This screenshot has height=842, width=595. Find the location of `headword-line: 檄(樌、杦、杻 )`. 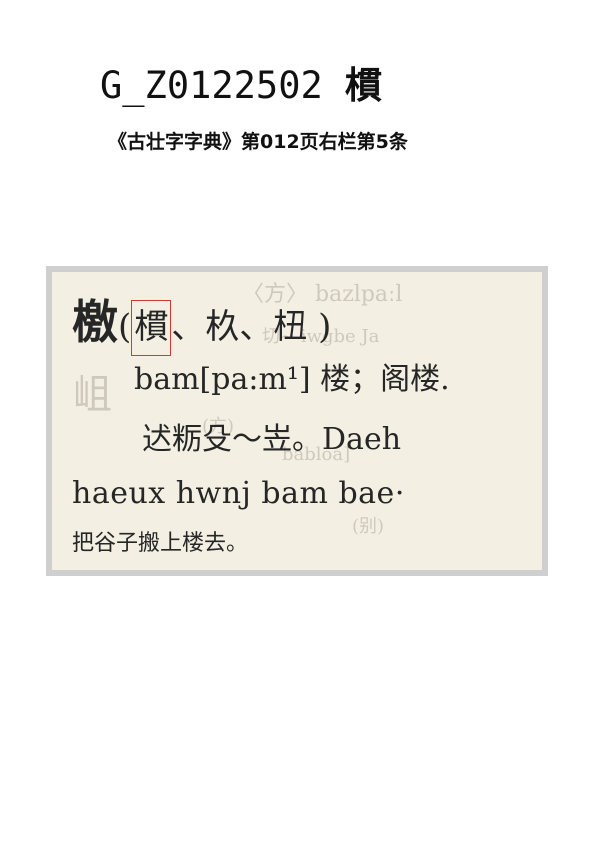

headword-line: 檄(樌、杦、杻 ) is located at coordinates (202, 324).